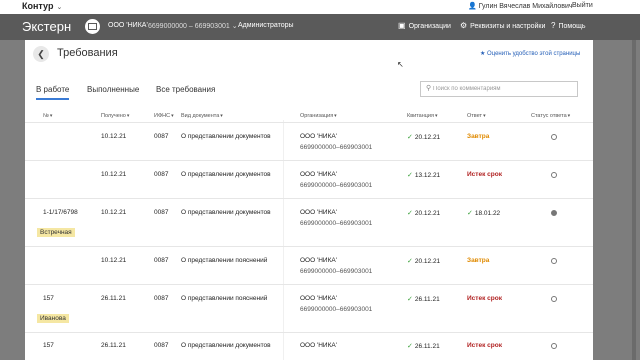 The height and width of the screenshot is (360, 640). What do you see at coordinates (224, 298) in the screenshot?
I see `doc-cell: О представлении пояснений` at bounding box center [224, 298].